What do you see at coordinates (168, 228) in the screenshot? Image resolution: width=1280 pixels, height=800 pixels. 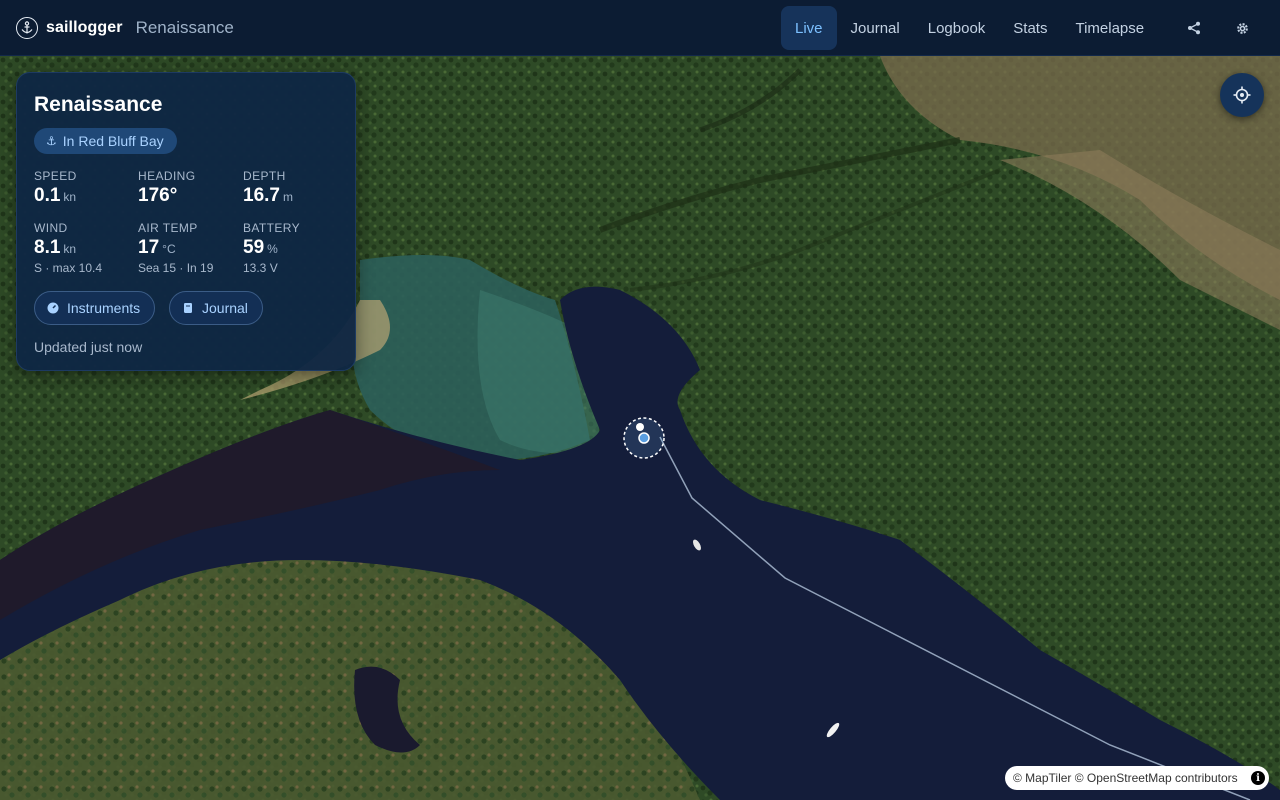 I see `air-temp-label: AIR TEMP` at bounding box center [168, 228].